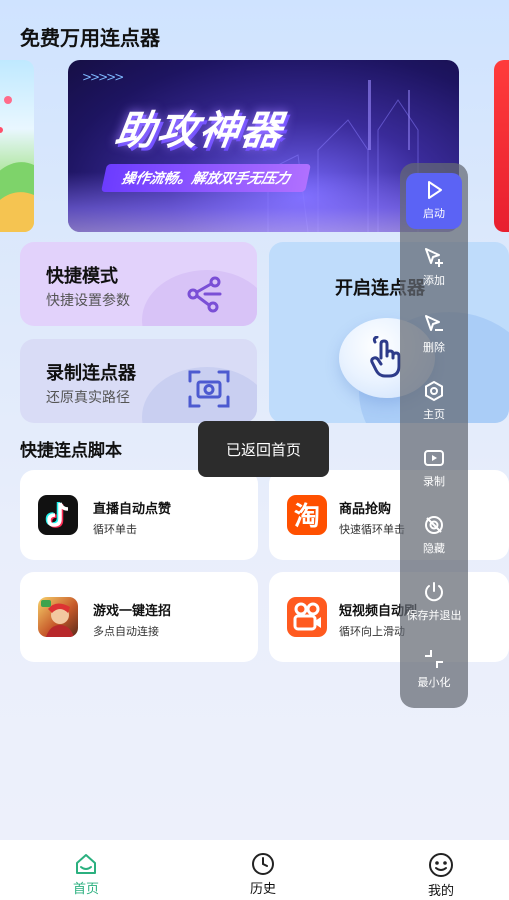 The height and width of the screenshot is (900, 509). Describe the element at coordinates (434, 257) in the screenshot. I see `add-cursor-icon` at that location.